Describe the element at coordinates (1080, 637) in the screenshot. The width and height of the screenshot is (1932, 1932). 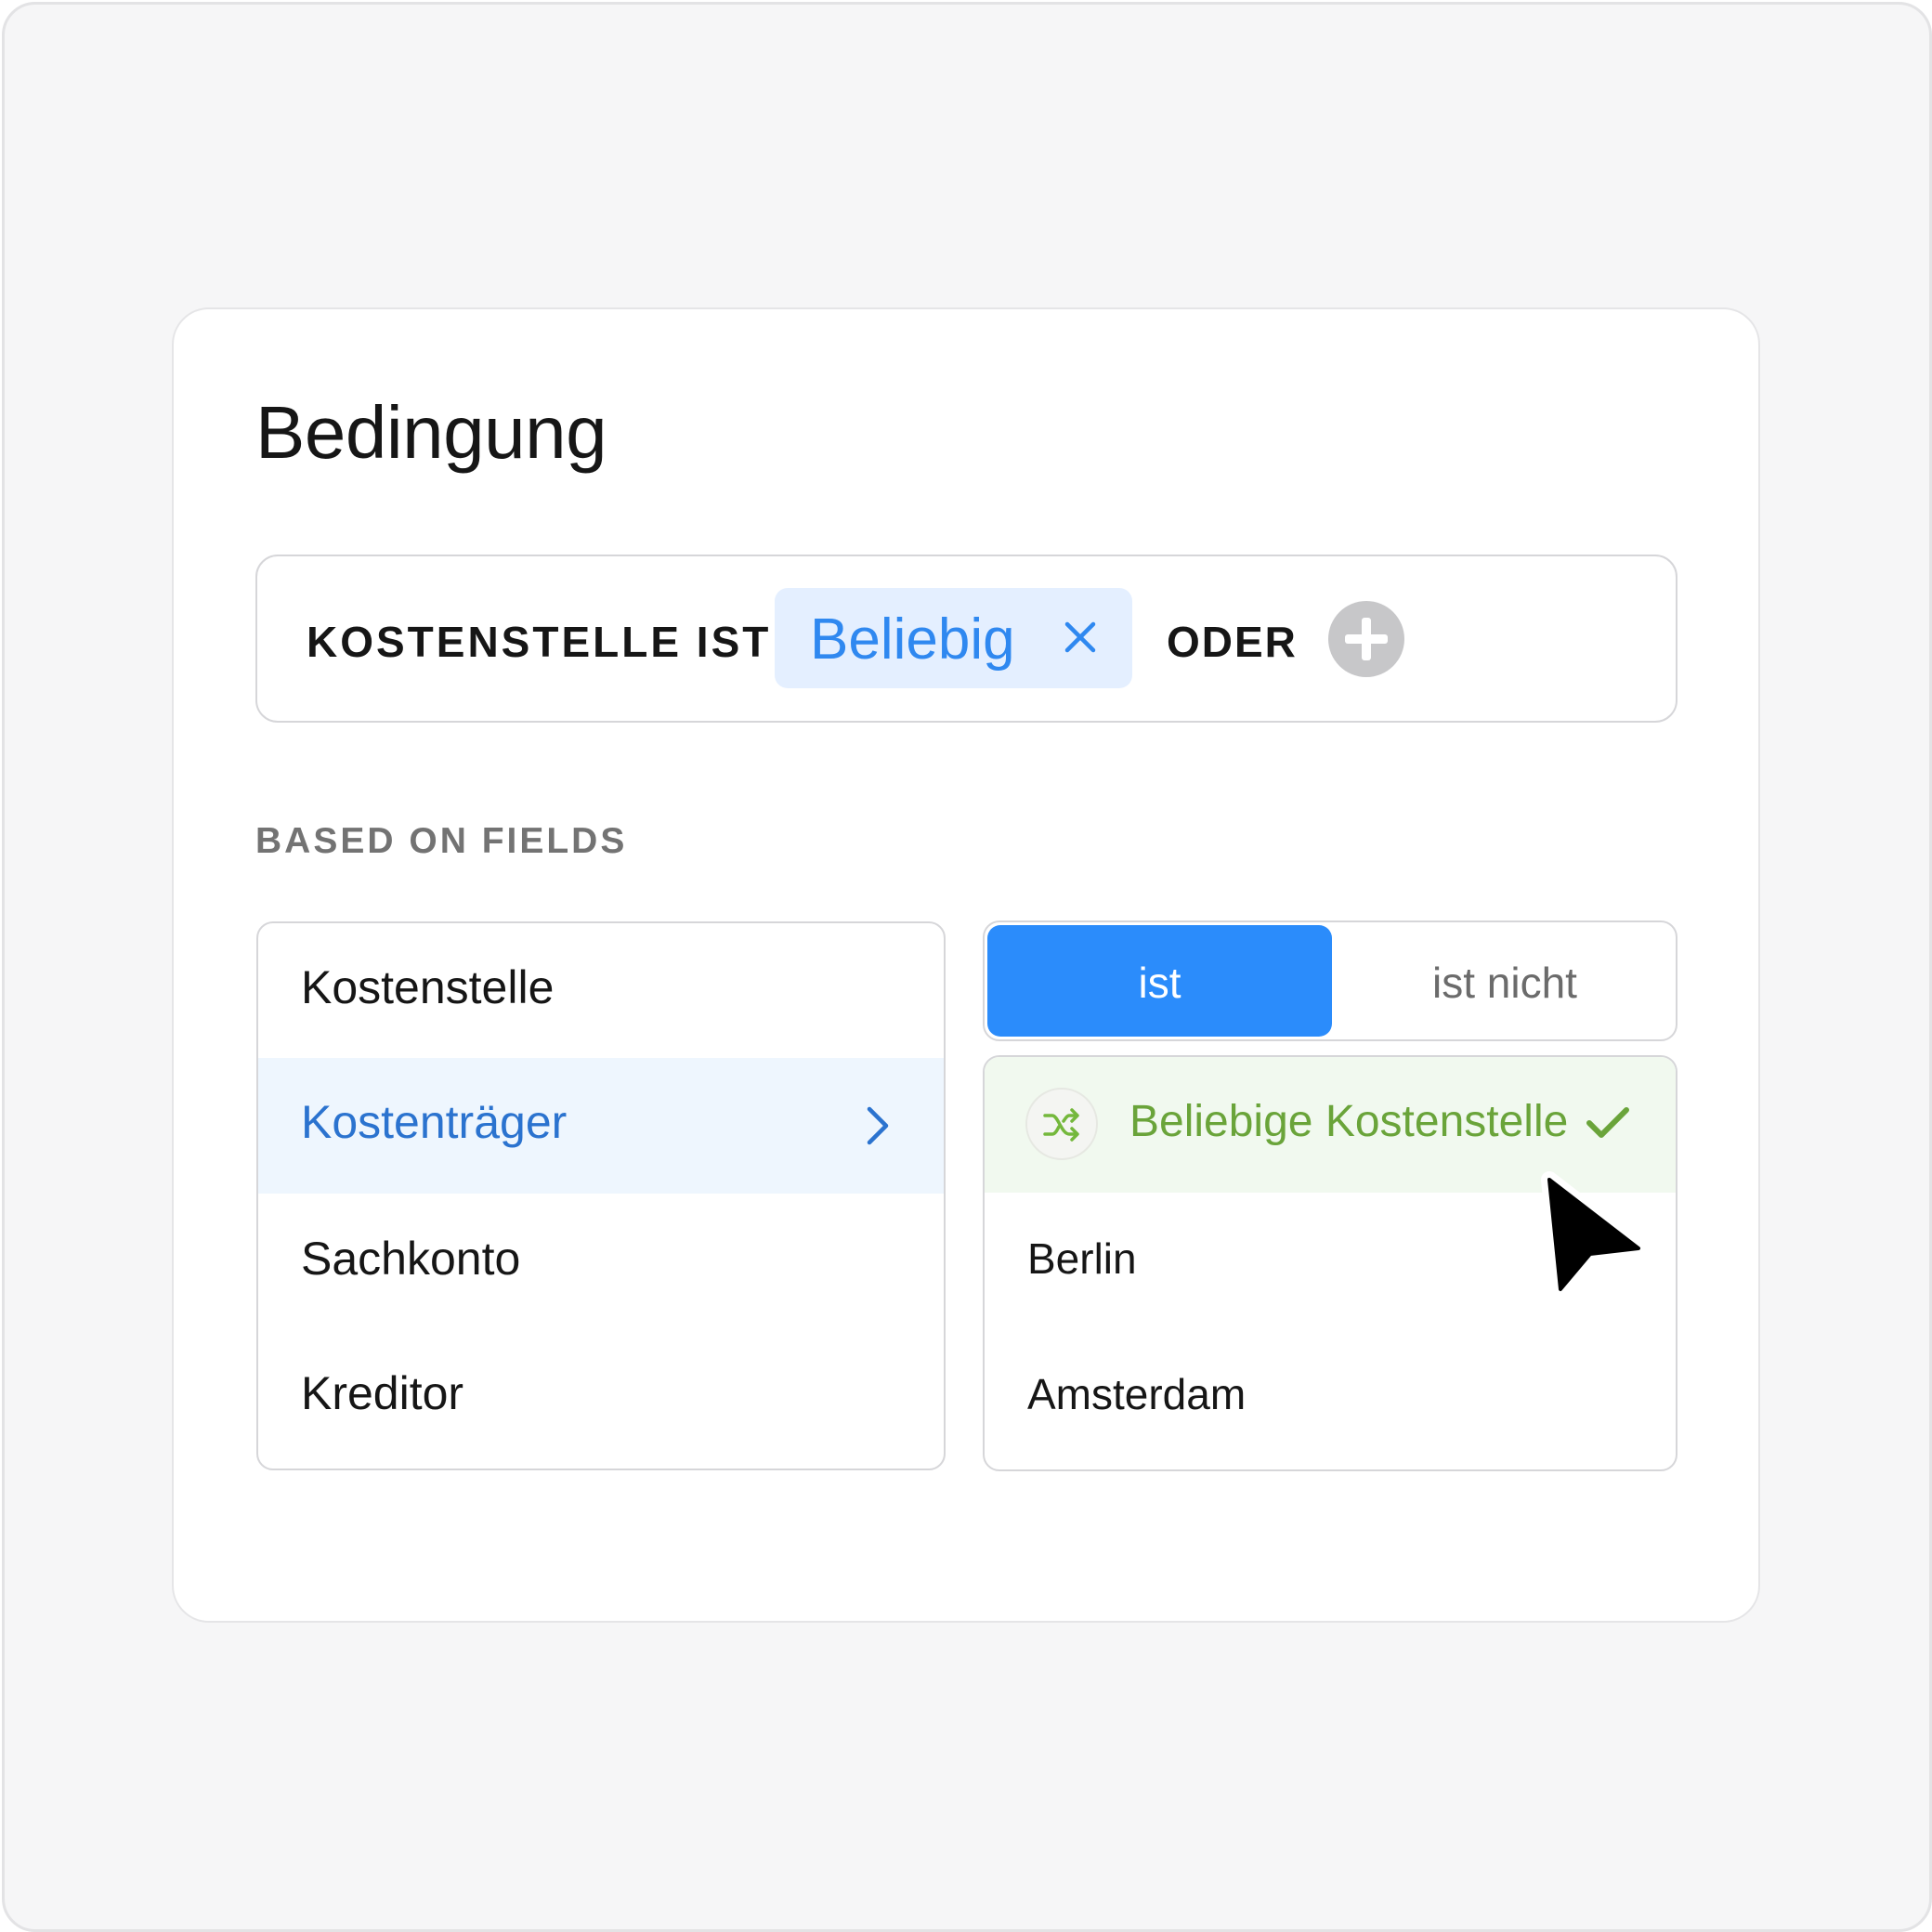
I see `close-icon` at that location.